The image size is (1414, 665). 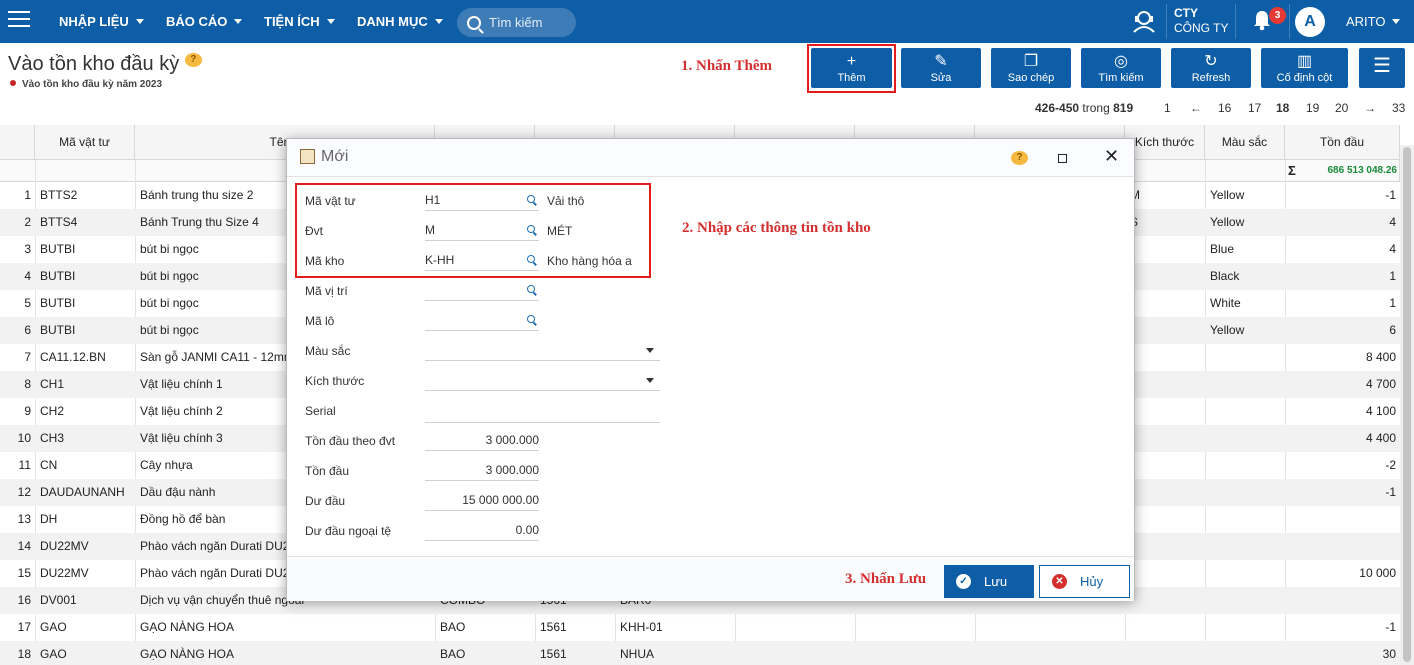 What do you see at coordinates (482, 320) in the screenshot?
I see `ma-lo-input` at bounding box center [482, 320].